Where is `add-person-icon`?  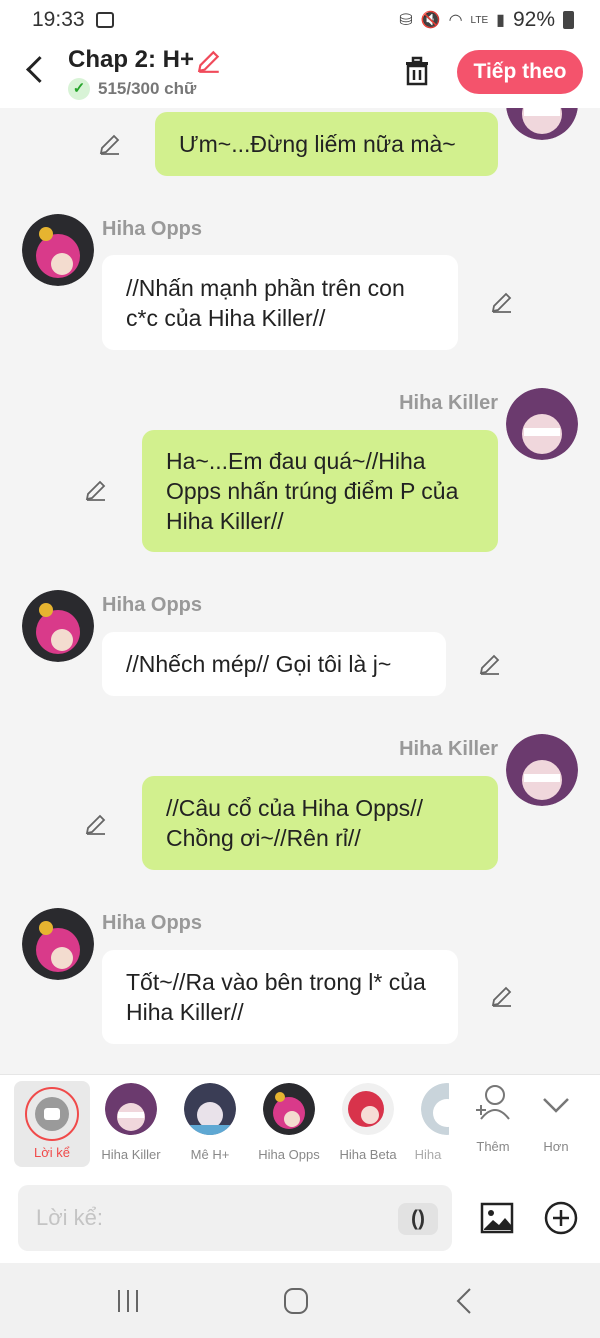
add-person-icon is located at coordinates (493, 1102).